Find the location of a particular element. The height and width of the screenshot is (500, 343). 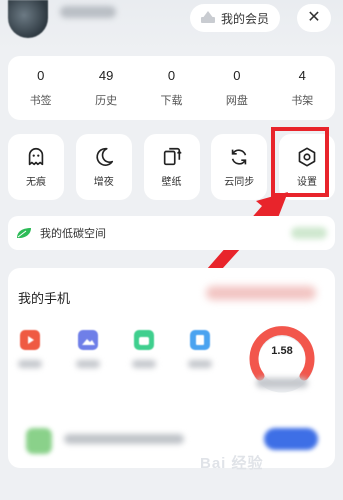

avatar is located at coordinates (28, 19).